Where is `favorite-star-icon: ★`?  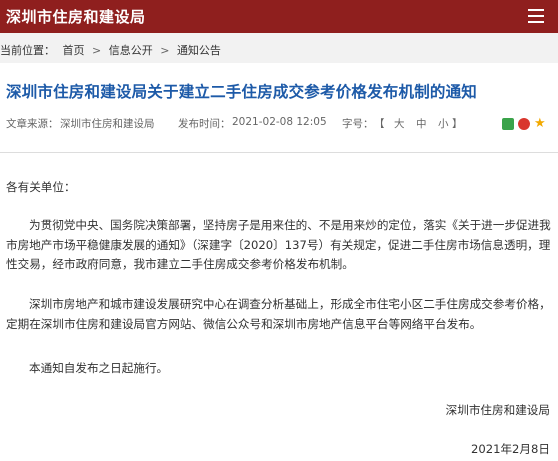
favorite-star-icon: ★ is located at coordinates (541, 123).